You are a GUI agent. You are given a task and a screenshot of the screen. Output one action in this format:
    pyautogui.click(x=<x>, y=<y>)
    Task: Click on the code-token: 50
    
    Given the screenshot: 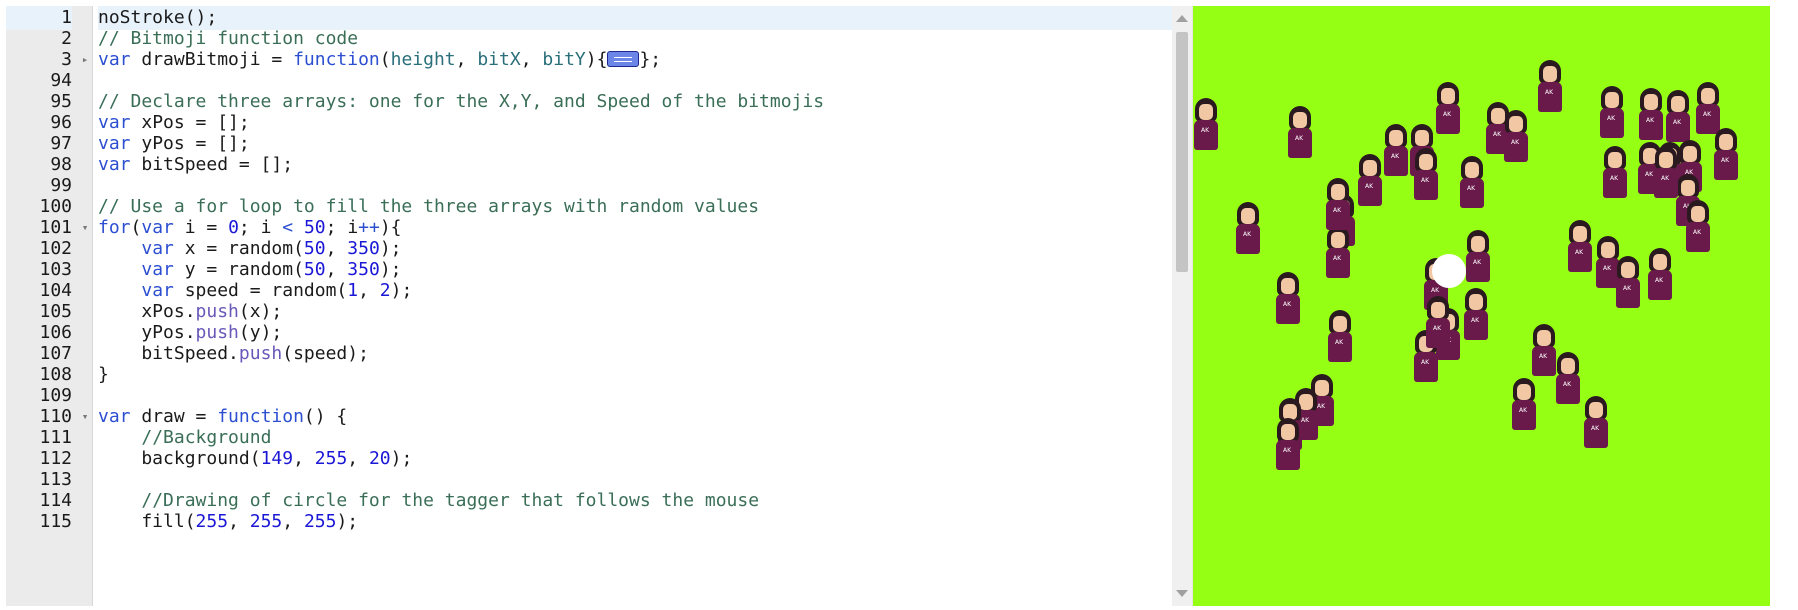 What is the action you would take?
    pyautogui.click(x=314, y=248)
    